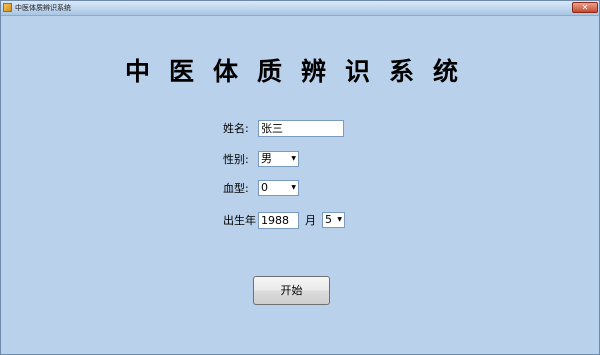 The image size is (600, 355). What do you see at coordinates (300, 71) in the screenshot?
I see `app-heading: 中医体质辨识系统` at bounding box center [300, 71].